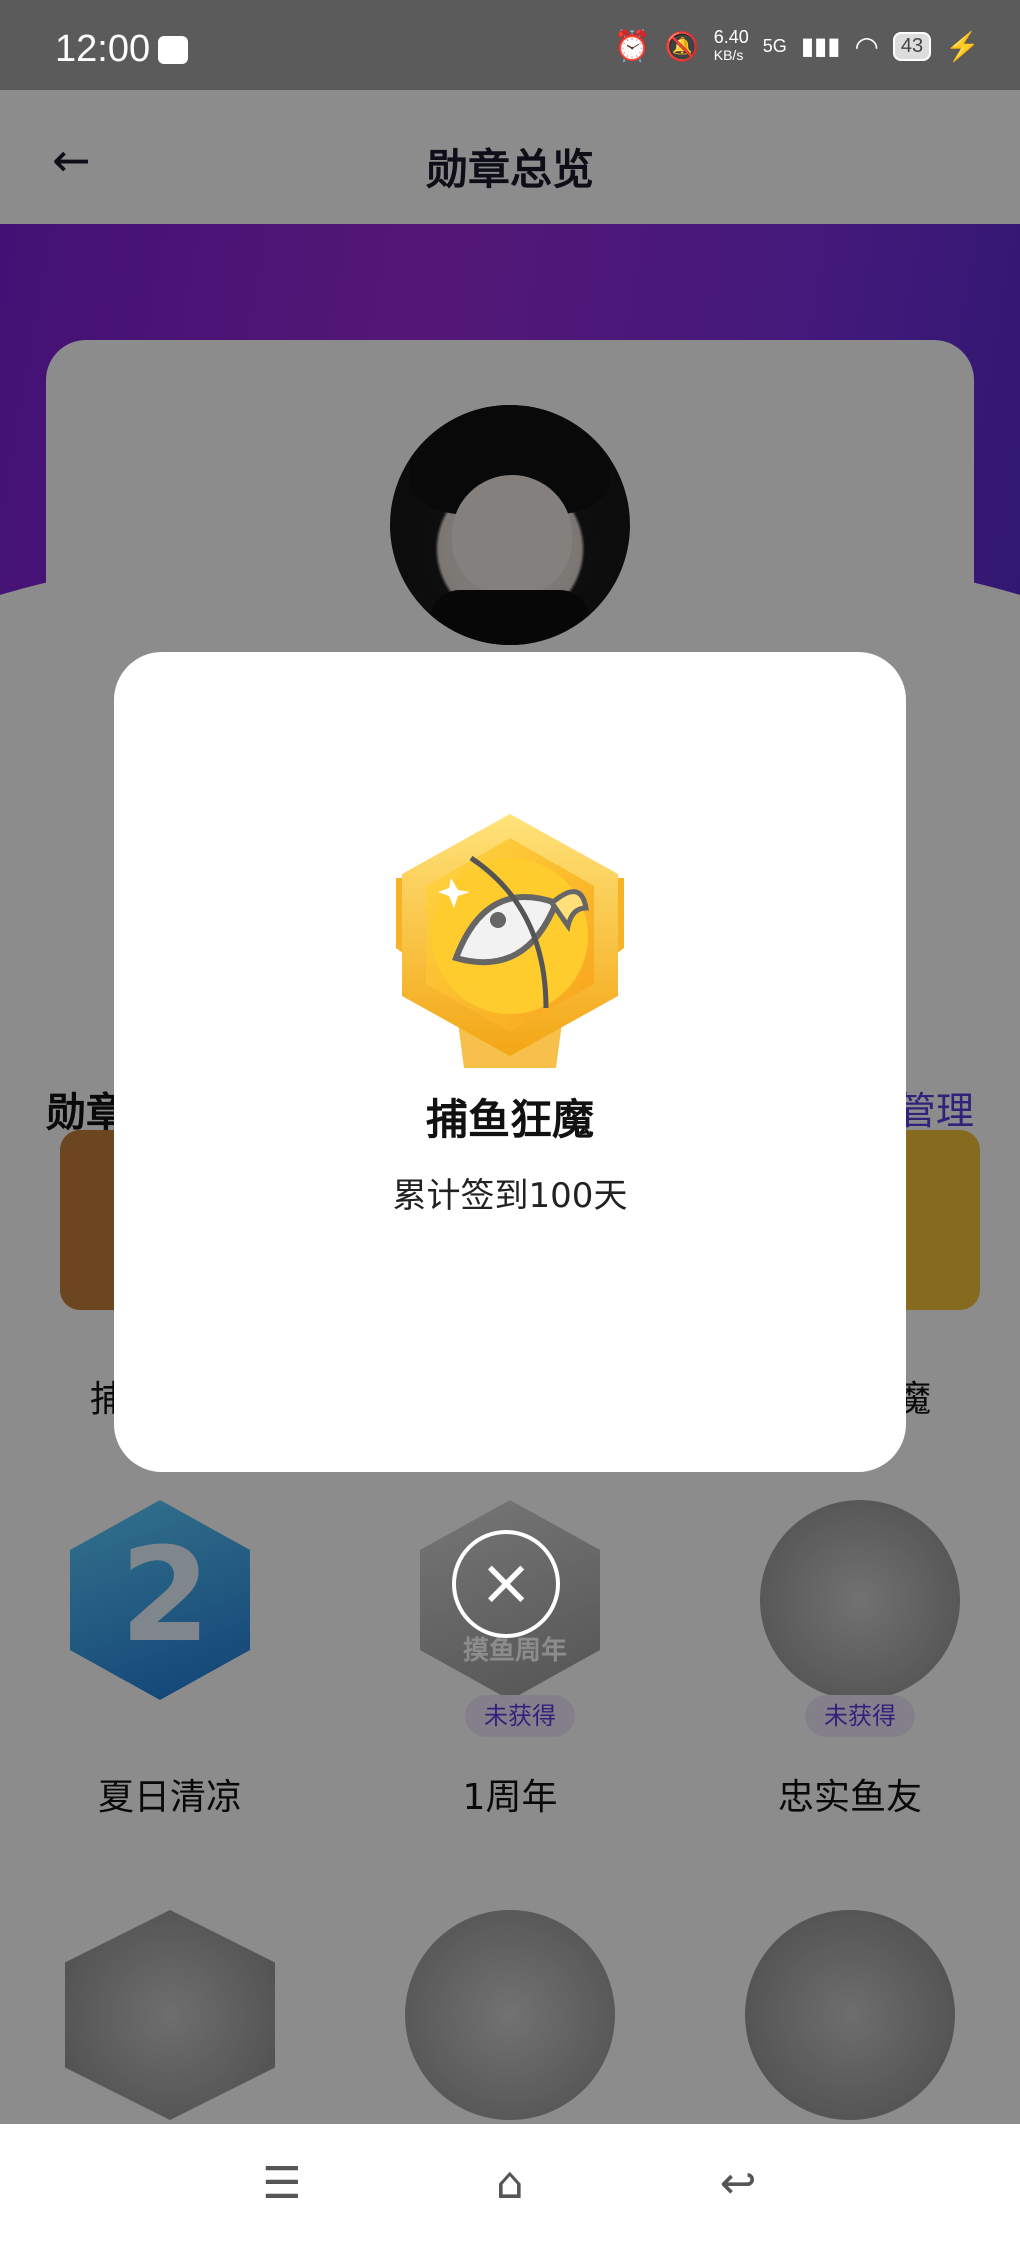 This screenshot has width=1020, height=2244. I want to click on wifi-icon: ◠, so click(866, 46).